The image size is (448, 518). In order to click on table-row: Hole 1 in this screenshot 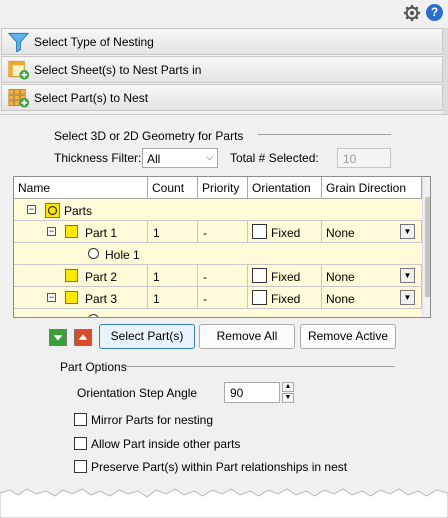, I will do `click(218, 254)`.